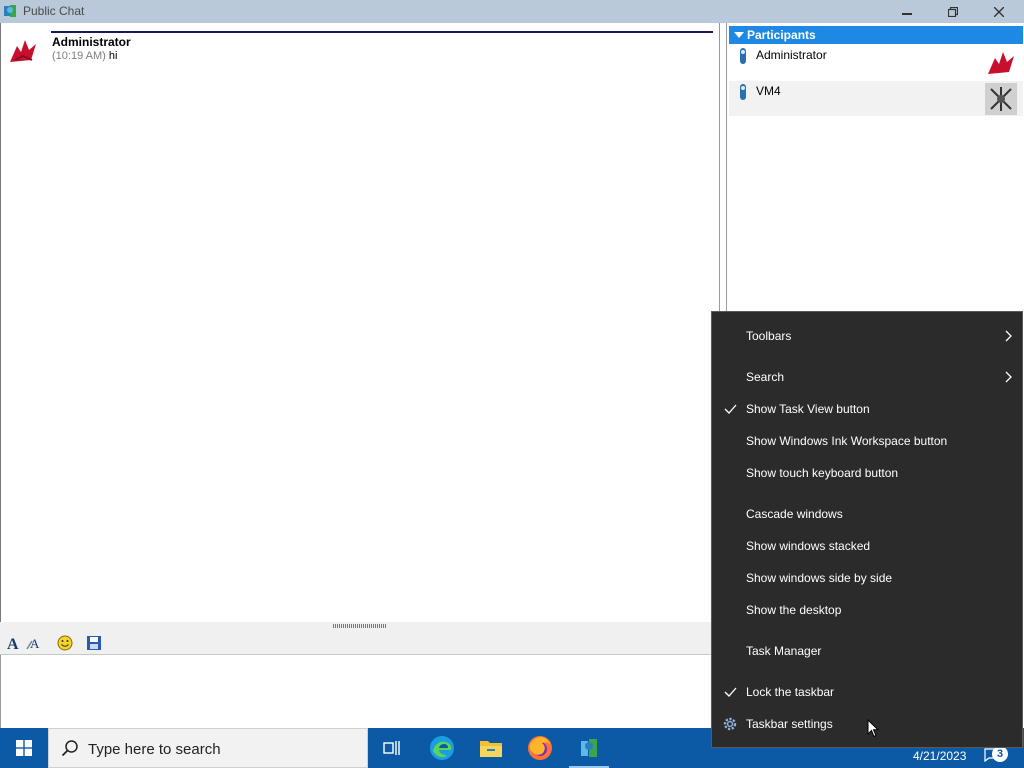 The width and height of the screenshot is (1024, 768). Describe the element at coordinates (23, 50) in the screenshot. I see `avatar` at that location.